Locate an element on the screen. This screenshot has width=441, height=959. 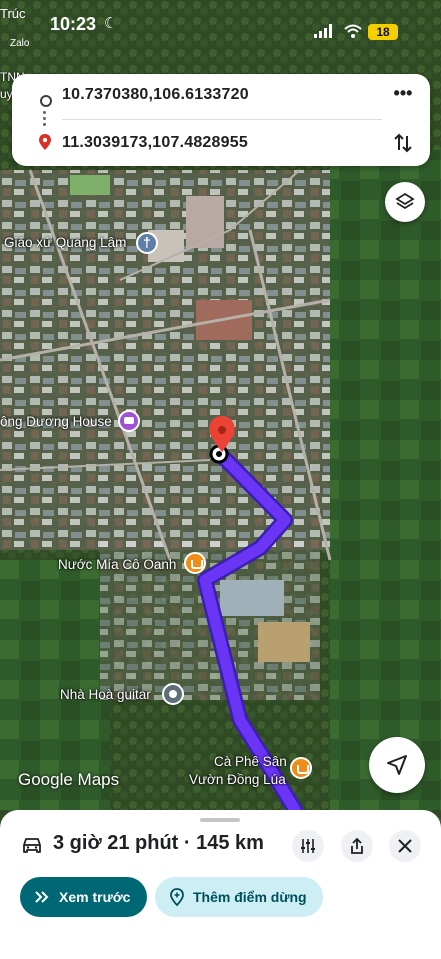
place-poi-icon is located at coordinates (173, 694).